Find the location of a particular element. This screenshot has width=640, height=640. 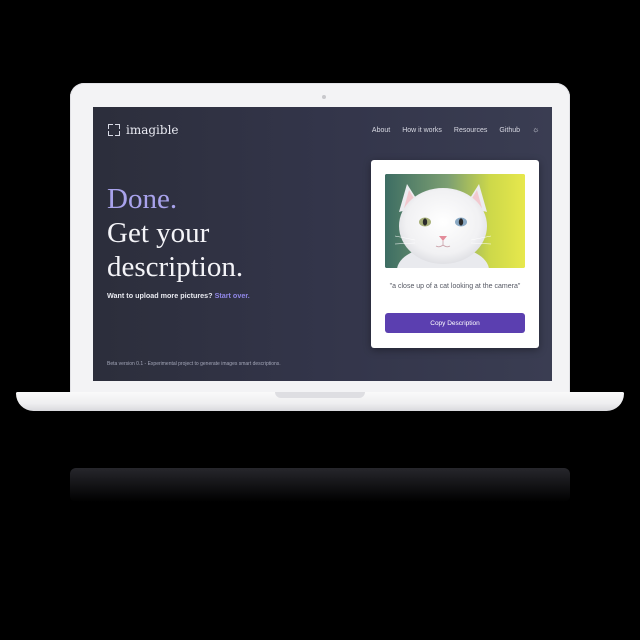

hero-heading: Done. Get your description. is located at coordinates (175, 233).